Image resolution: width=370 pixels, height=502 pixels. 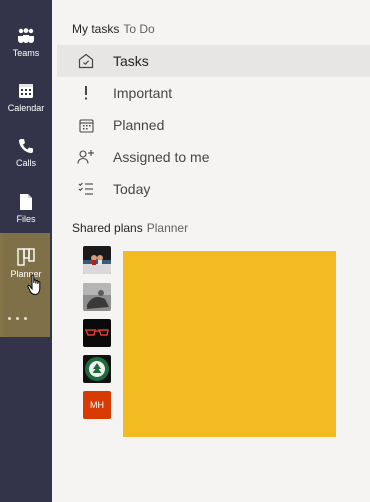 I want to click on shared-plans-source: Planner, so click(x=167, y=228).